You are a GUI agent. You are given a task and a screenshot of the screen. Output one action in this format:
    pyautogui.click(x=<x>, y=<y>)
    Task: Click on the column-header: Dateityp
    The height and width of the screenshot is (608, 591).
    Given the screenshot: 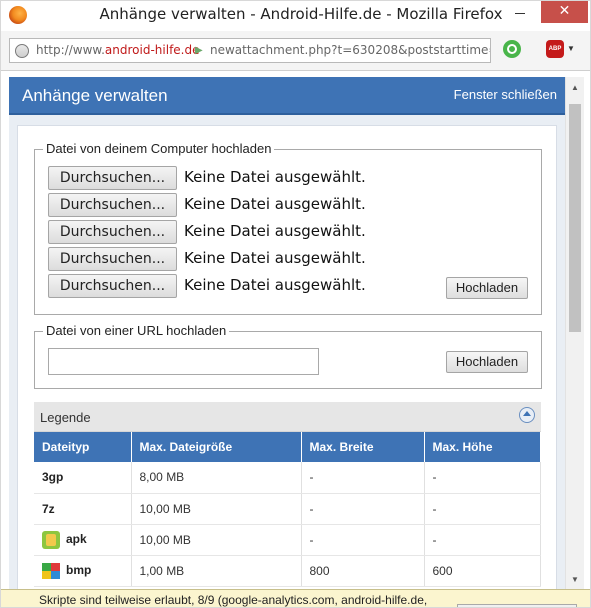 What is the action you would take?
    pyautogui.click(x=83, y=447)
    